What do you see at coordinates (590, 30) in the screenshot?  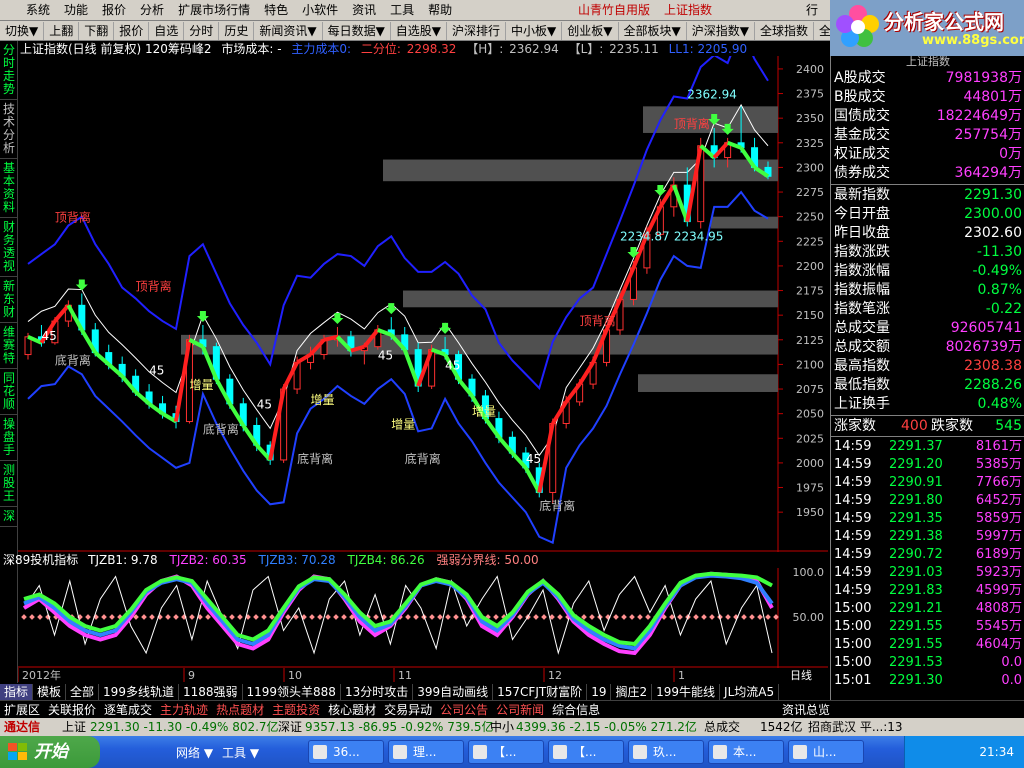 I see `toolbar-button-12: 创业板▼` at bounding box center [590, 30].